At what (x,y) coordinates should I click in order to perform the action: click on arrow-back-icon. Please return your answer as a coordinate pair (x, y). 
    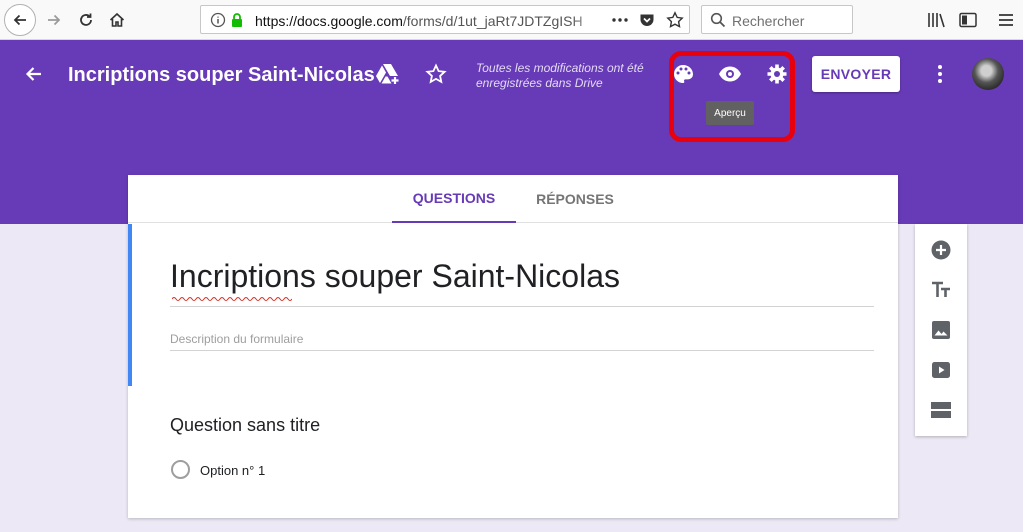
    Looking at the image, I should click on (33, 74).